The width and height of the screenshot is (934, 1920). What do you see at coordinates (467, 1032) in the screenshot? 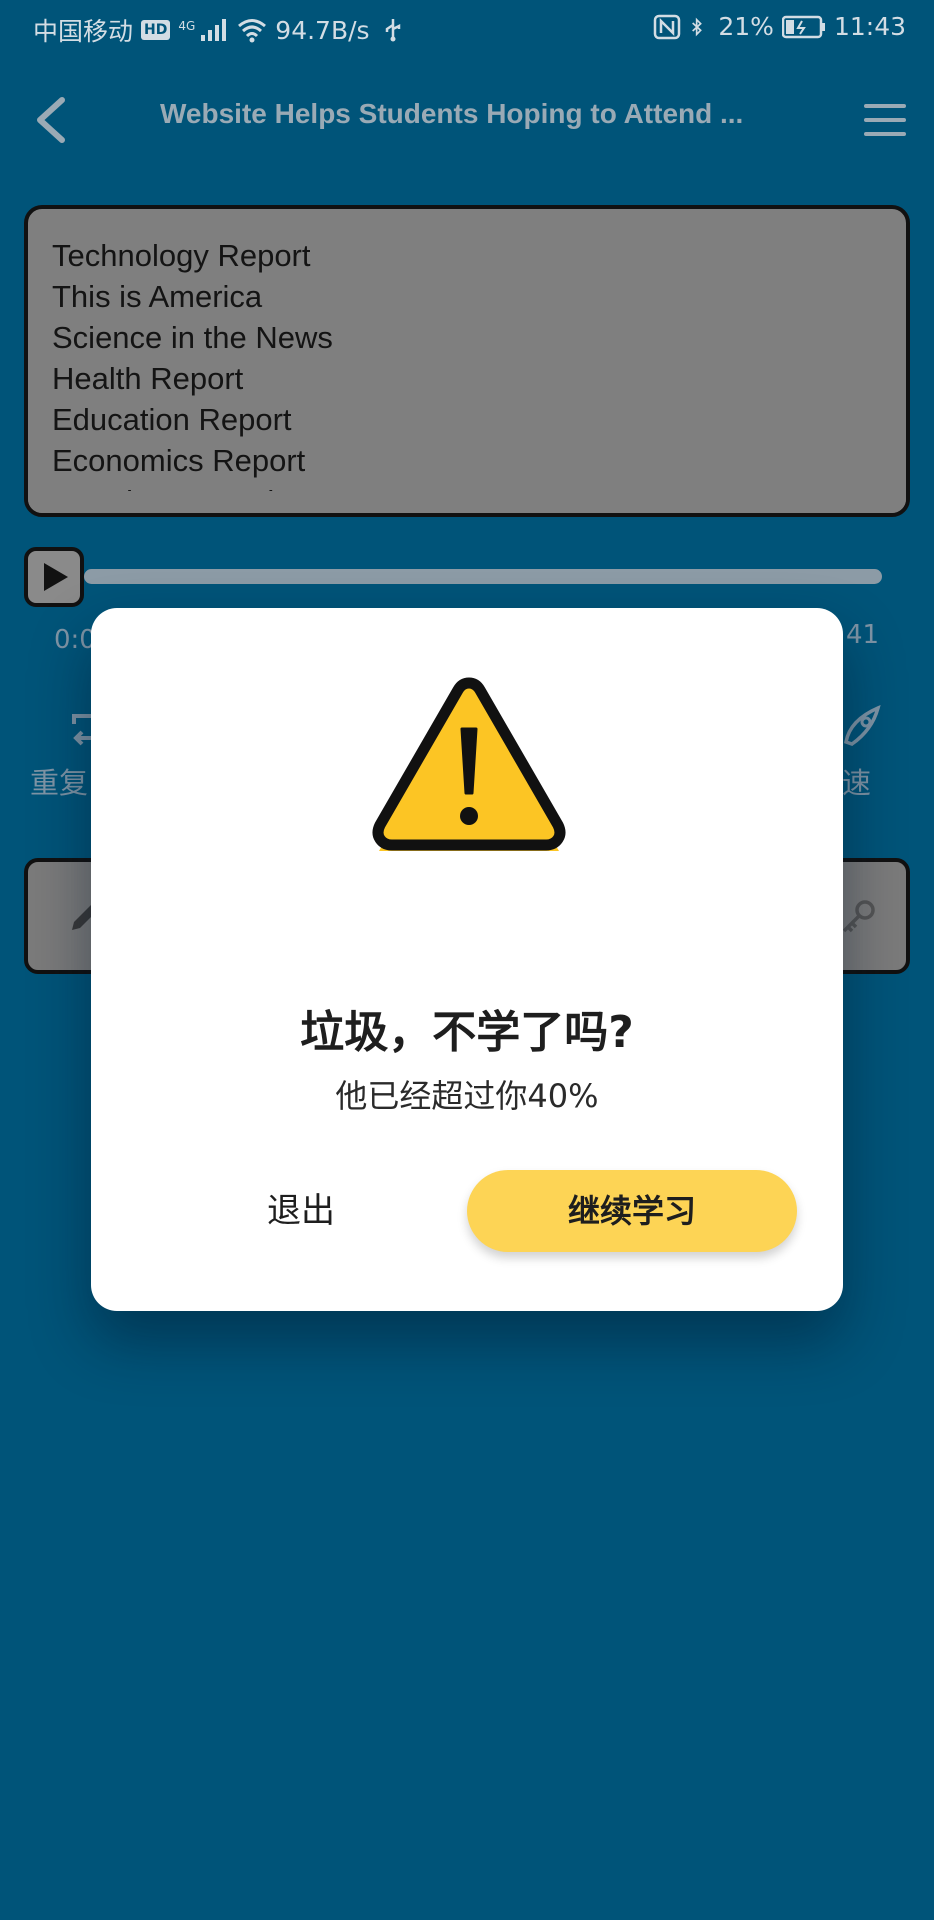
I see `dialog-title: 垃圾，不学了吗?` at bounding box center [467, 1032].